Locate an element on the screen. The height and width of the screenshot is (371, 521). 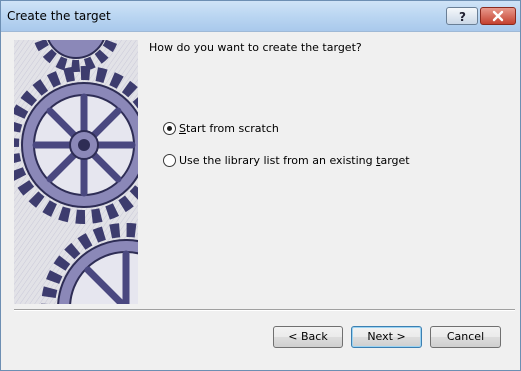
help-button: ? is located at coordinates (462, 16).